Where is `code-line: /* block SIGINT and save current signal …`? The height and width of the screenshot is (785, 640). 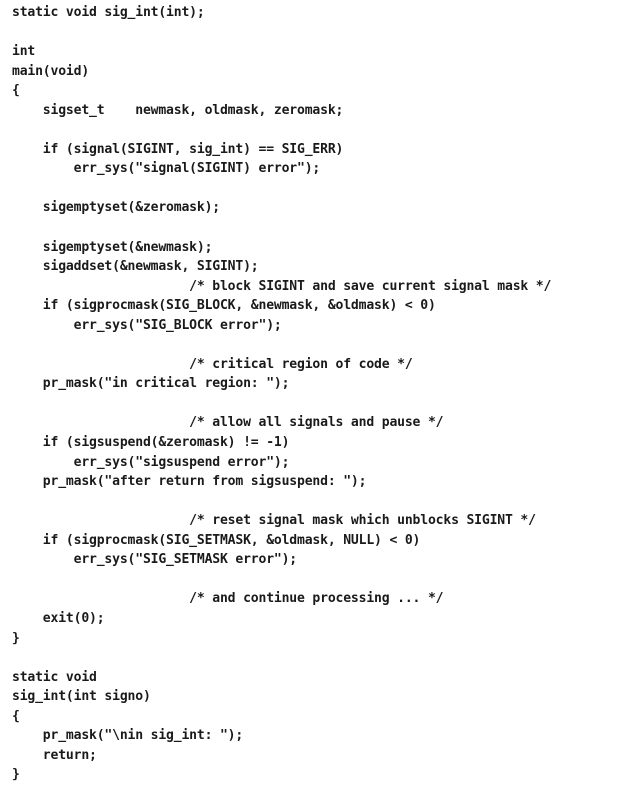 code-line: /* block SIGINT and save current signal … is located at coordinates (282, 286).